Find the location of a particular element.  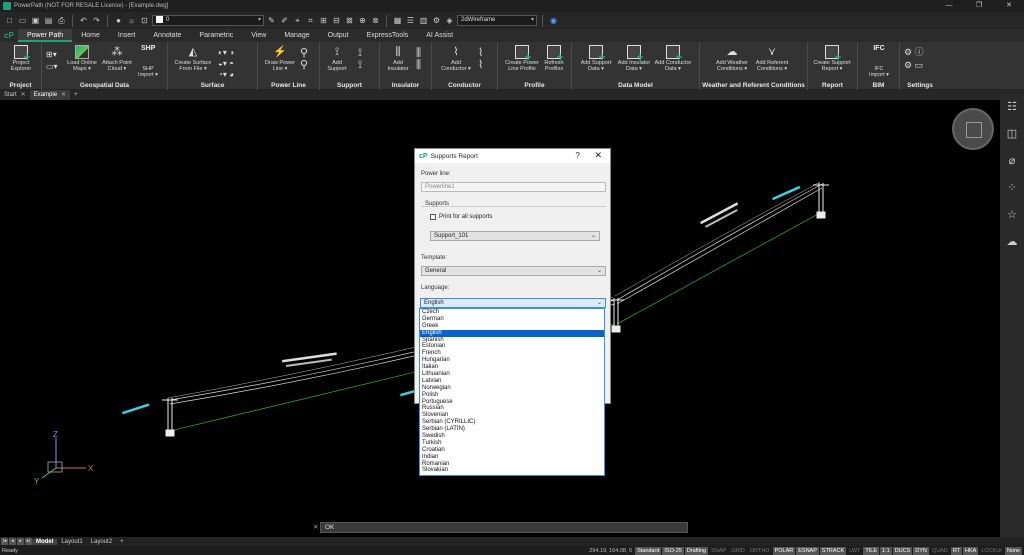

language-option-swedish: Swedish is located at coordinates (512, 436).